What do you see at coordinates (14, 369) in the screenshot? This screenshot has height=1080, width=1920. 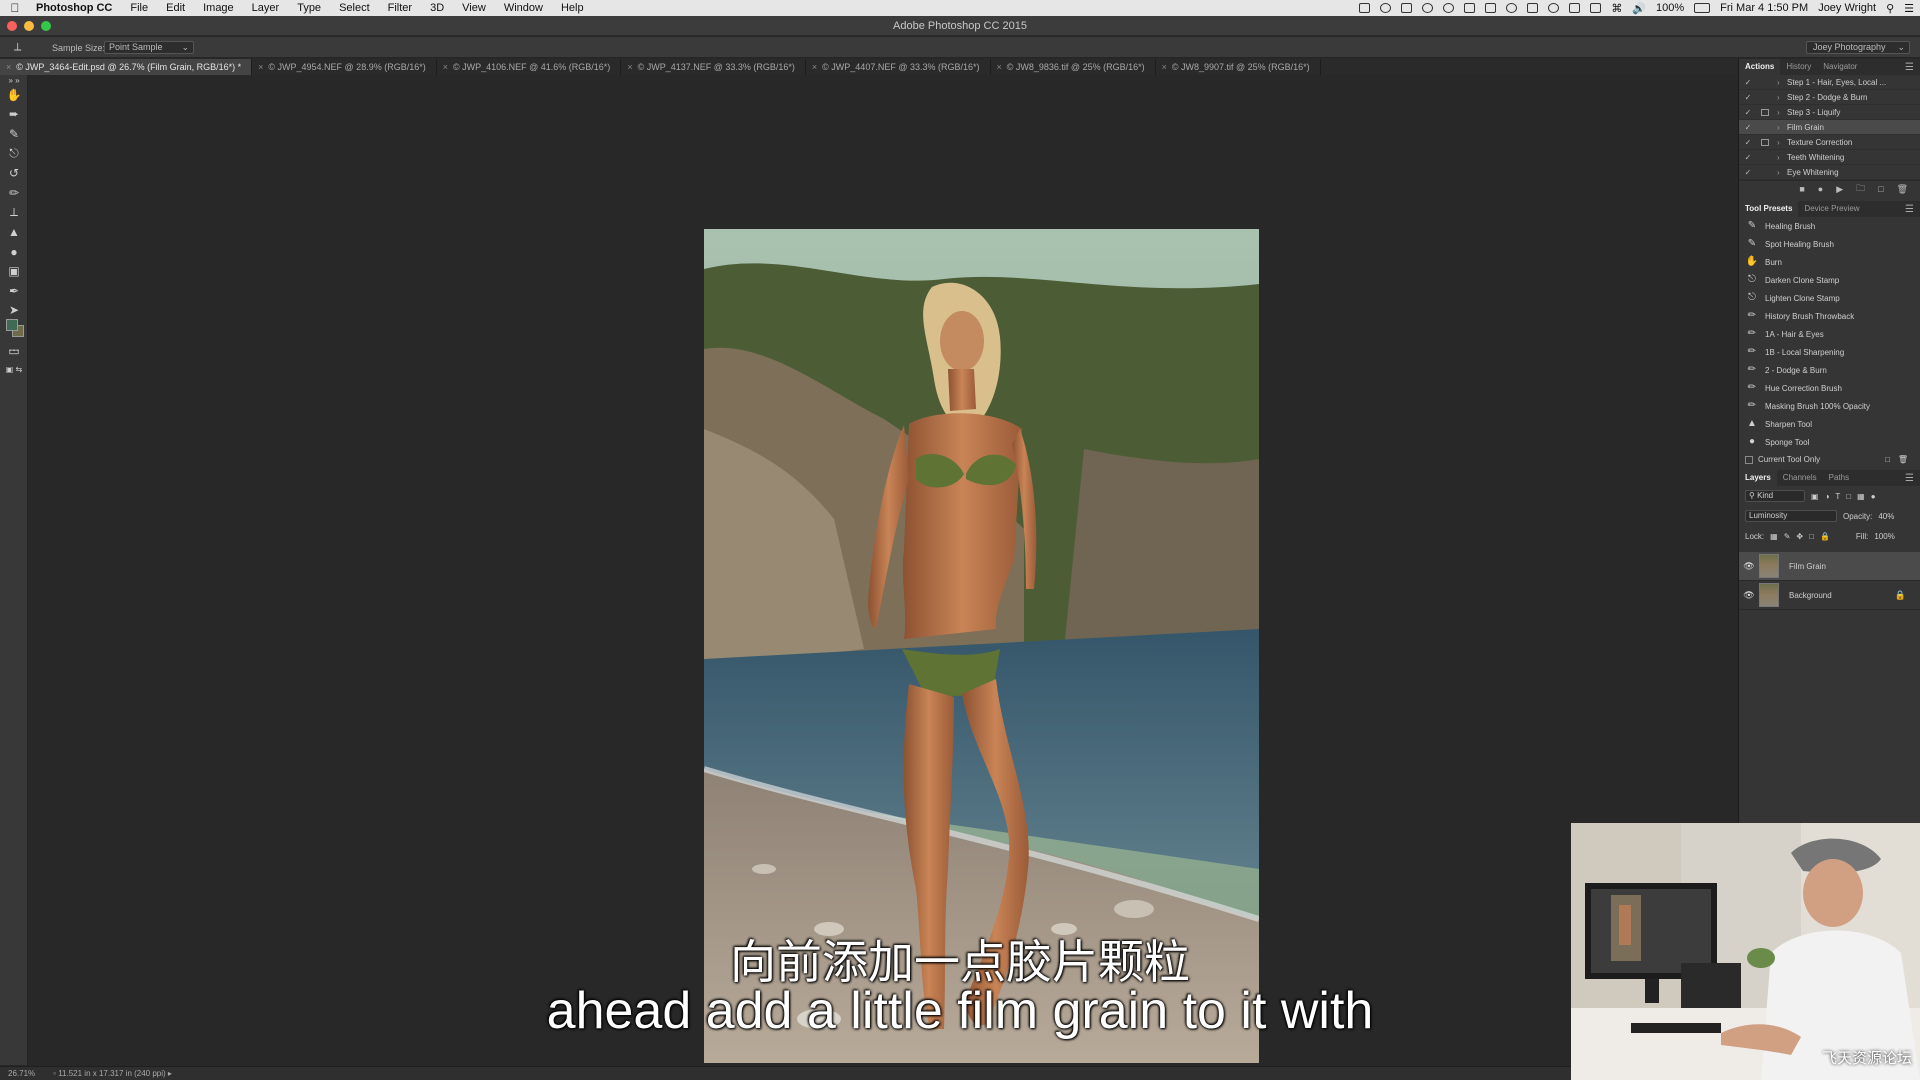 I see `default-colors-icon: ▣ ⇆` at bounding box center [14, 369].